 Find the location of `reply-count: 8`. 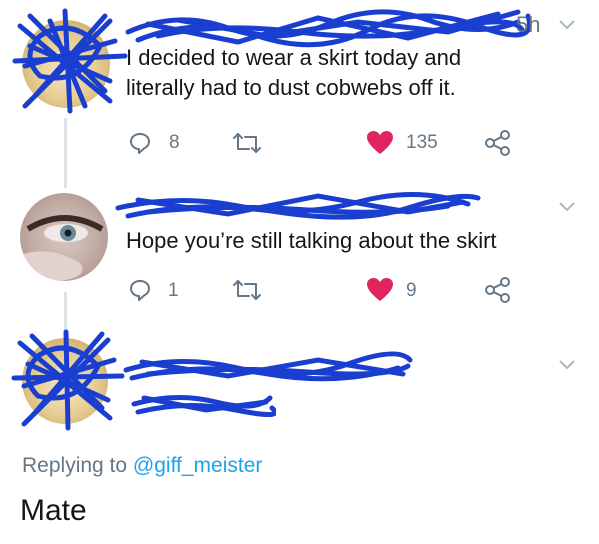

reply-count: 8 is located at coordinates (174, 142).